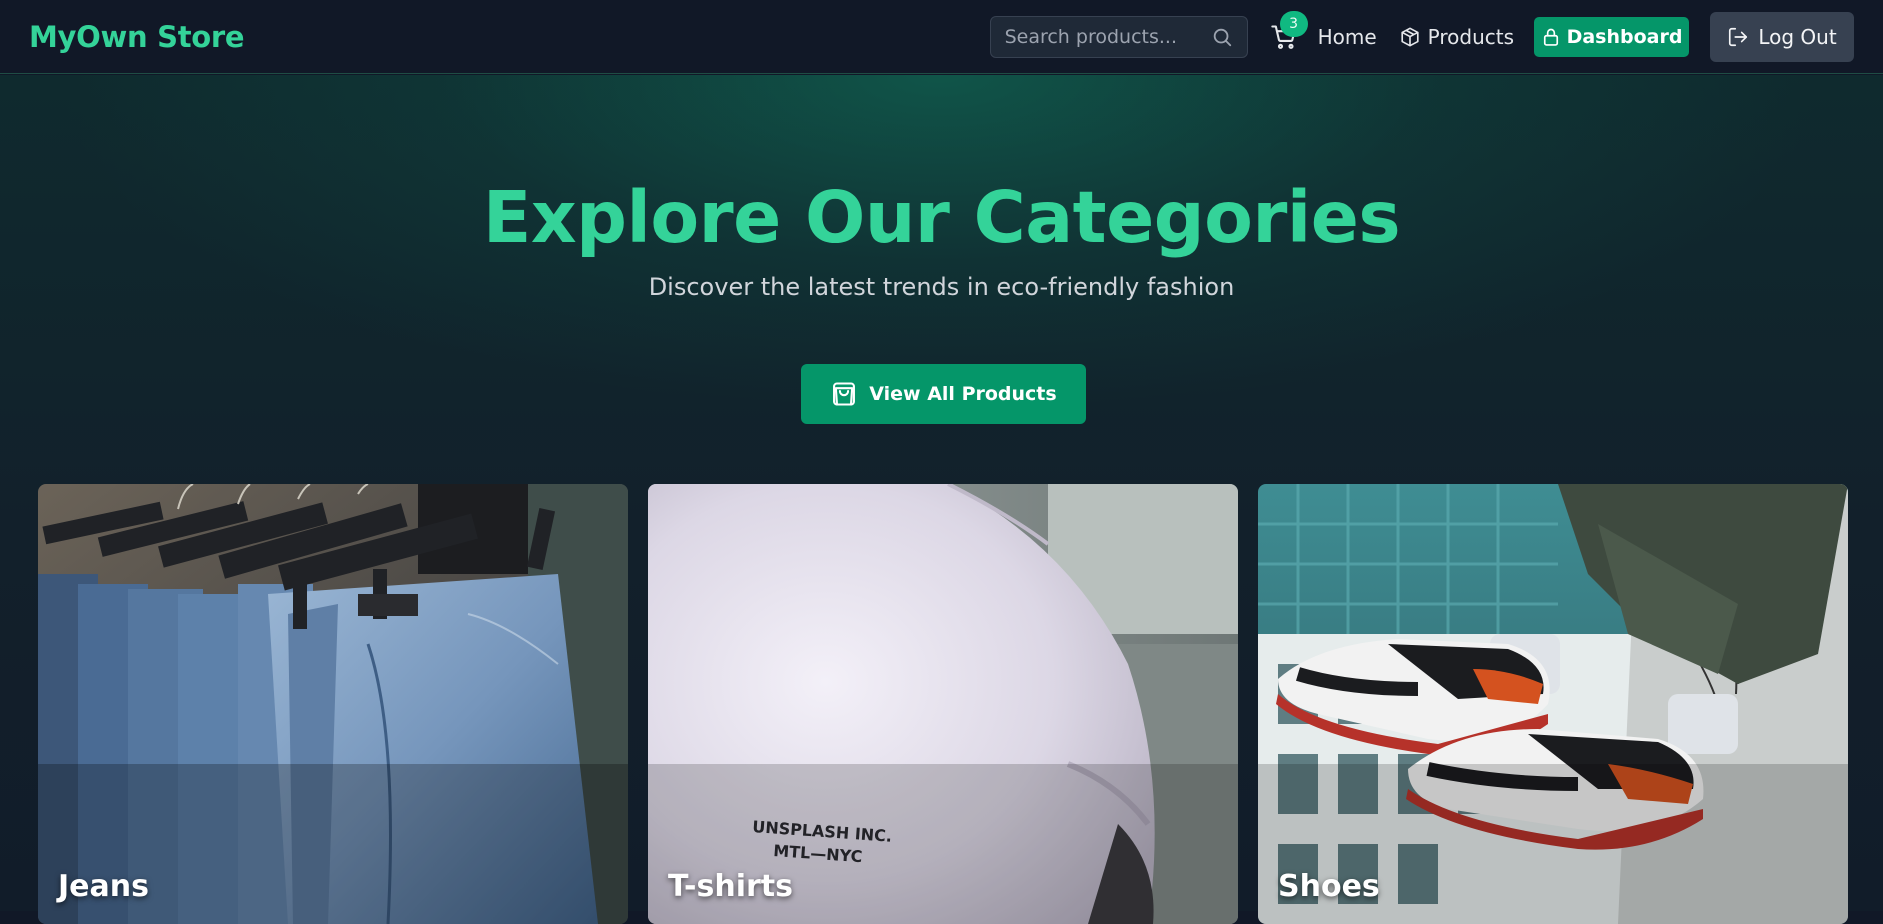  I want to click on jeans-photo, so click(333, 704).